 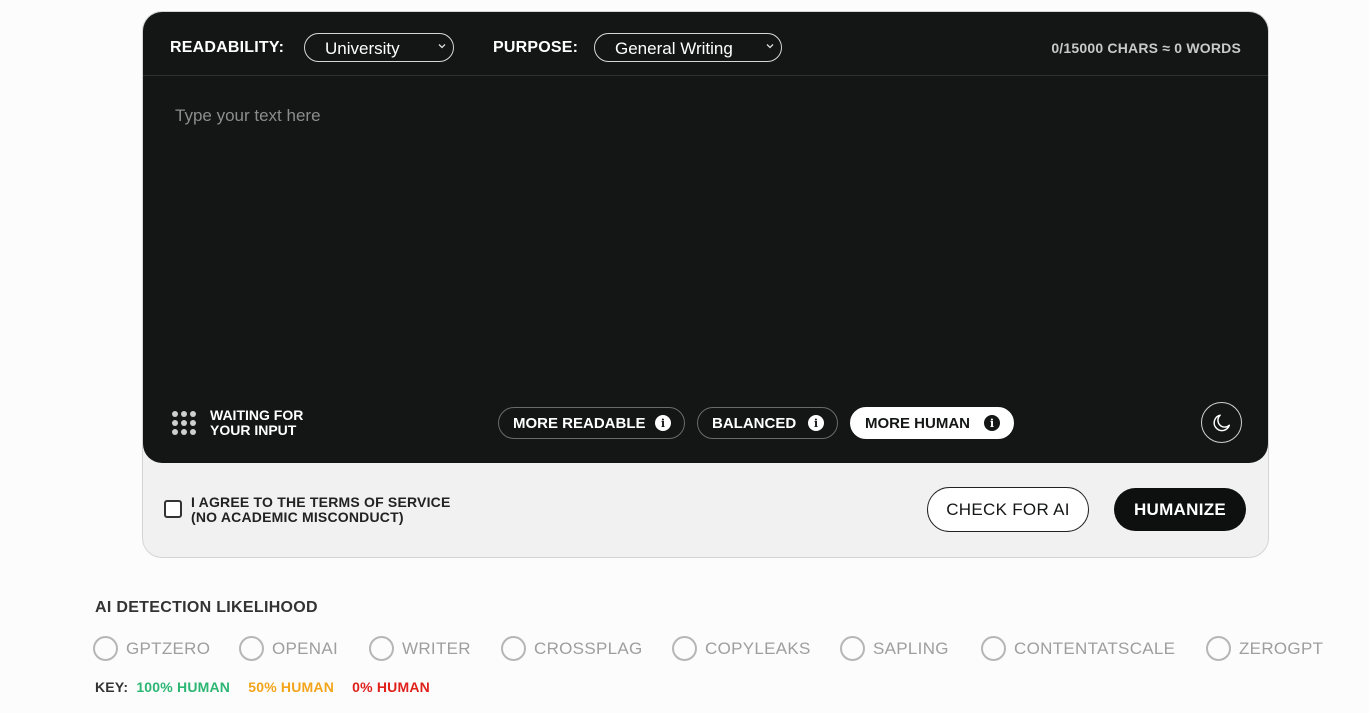 I want to click on key-0-human: 0% HUMAN, so click(x=391, y=687).